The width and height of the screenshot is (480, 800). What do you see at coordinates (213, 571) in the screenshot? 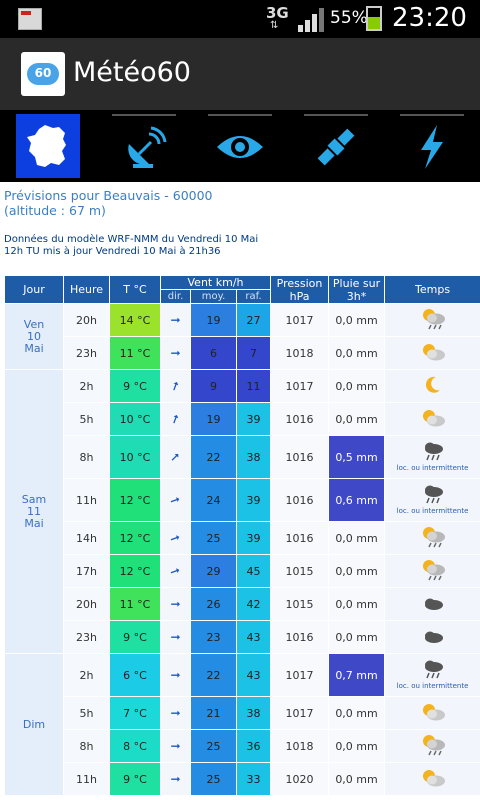
I see `wind-mean-cell: 29` at bounding box center [213, 571].